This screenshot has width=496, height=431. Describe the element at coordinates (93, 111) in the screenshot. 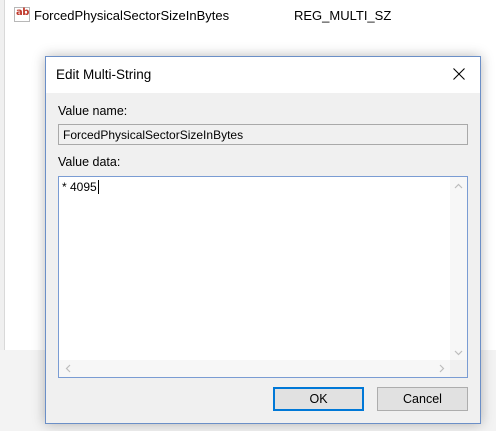

I see `value-name-label: Value name:` at that location.